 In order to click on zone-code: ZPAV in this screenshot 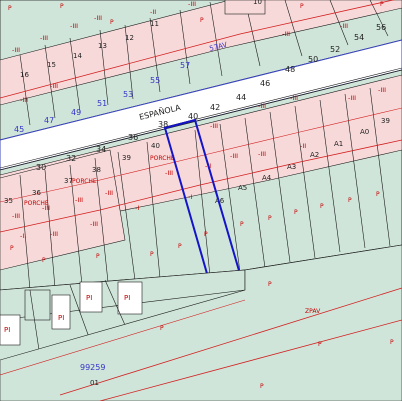, I will do `click(313, 311)`.